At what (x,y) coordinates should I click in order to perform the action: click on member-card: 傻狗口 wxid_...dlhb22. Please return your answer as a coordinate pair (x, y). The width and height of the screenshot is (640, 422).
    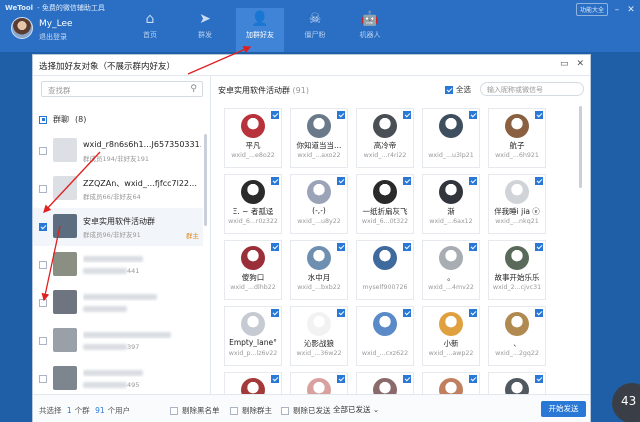
    Looking at the image, I should click on (253, 270).